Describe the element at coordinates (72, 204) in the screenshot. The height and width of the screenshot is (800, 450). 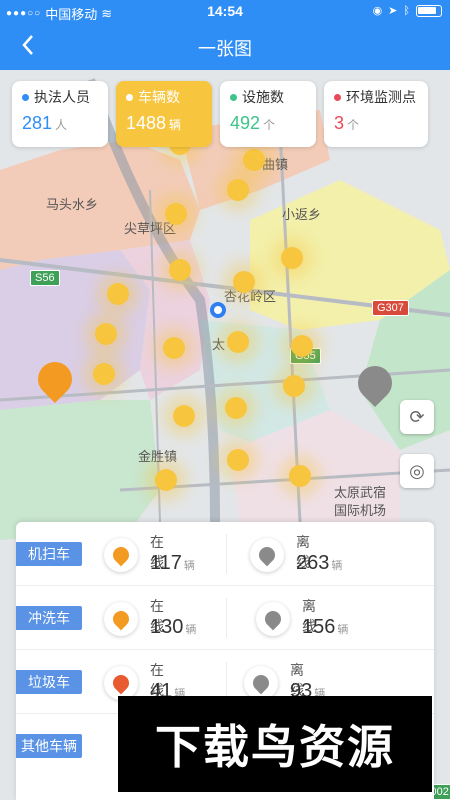
I see `map-place-label: 马头水乡` at that location.